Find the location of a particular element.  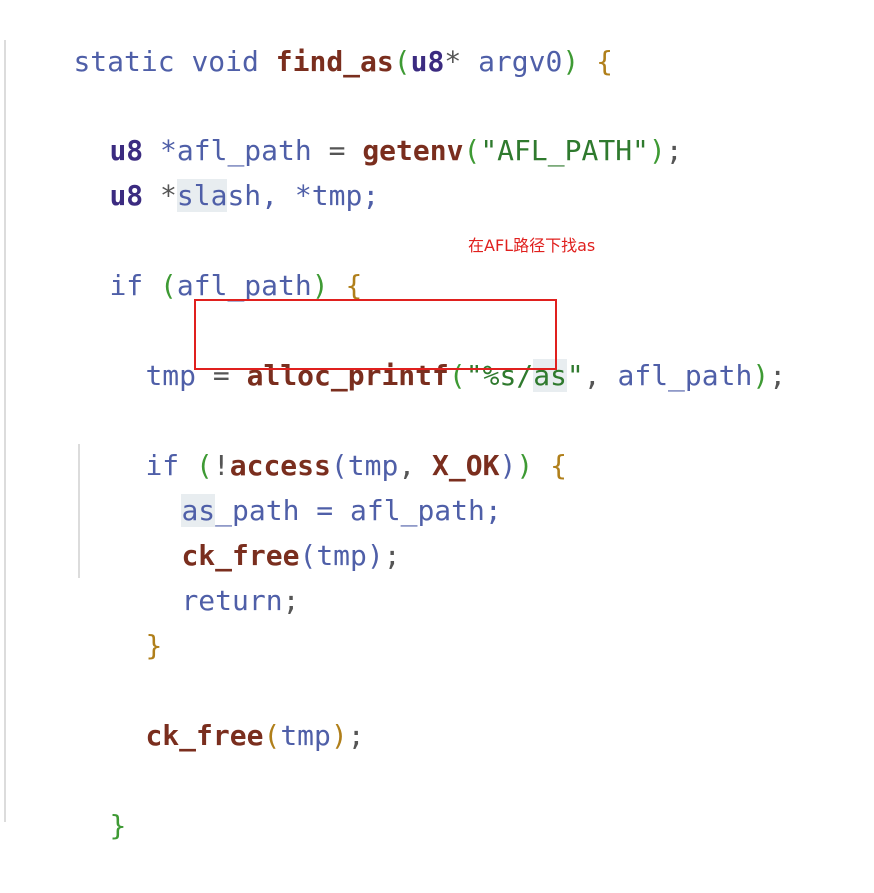

code-line-11: ck_free(tmp); is located at coordinates (221, 710).